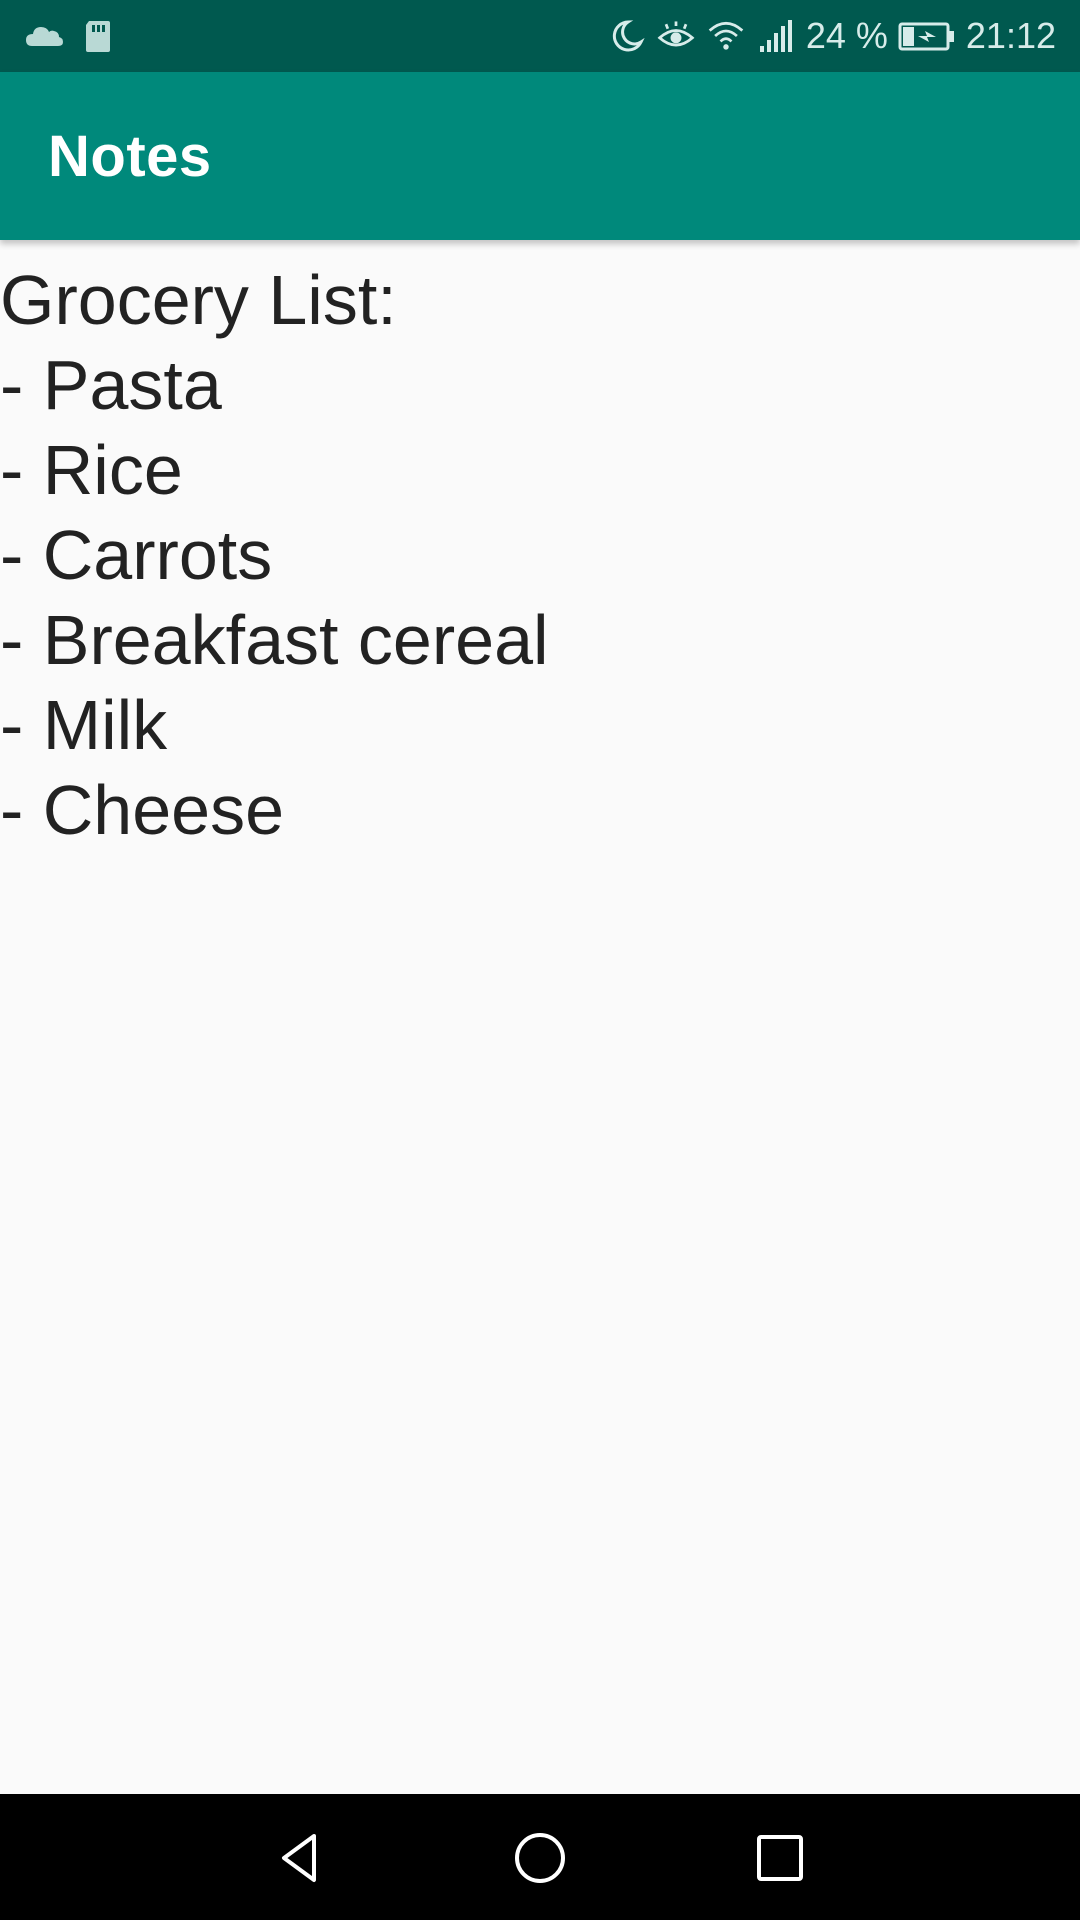 Image resolution: width=1080 pixels, height=1920 pixels. I want to click on note-line: - Carrots, so click(540, 555).